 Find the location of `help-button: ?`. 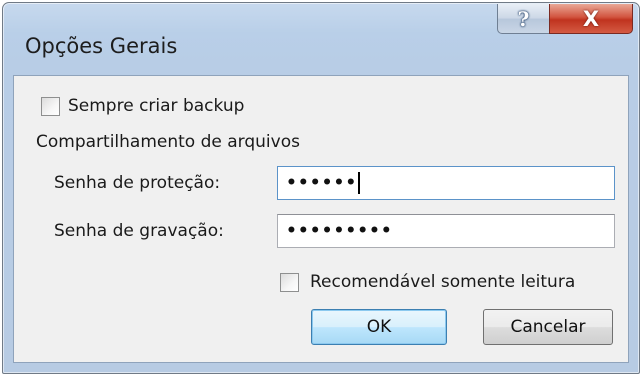

help-button: ? is located at coordinates (523, 19).